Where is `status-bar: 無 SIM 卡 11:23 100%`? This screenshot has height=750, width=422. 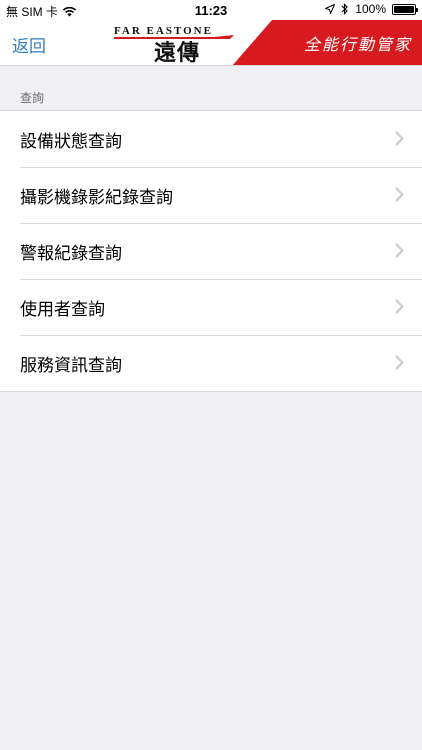 status-bar: 無 SIM 卡 11:23 100% is located at coordinates (211, 10).